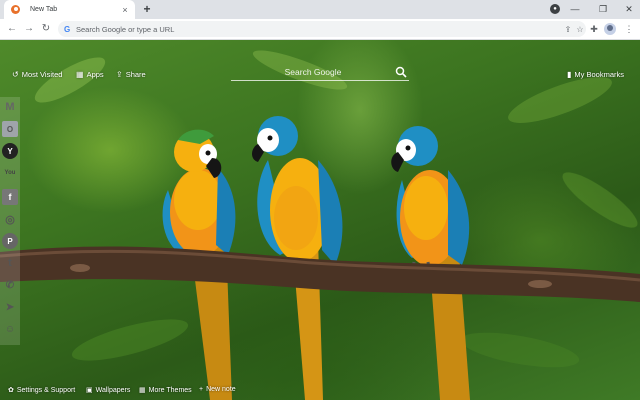 The height and width of the screenshot is (400, 640). I want to click on settings-support-label: Settings & Support, so click(46, 390).